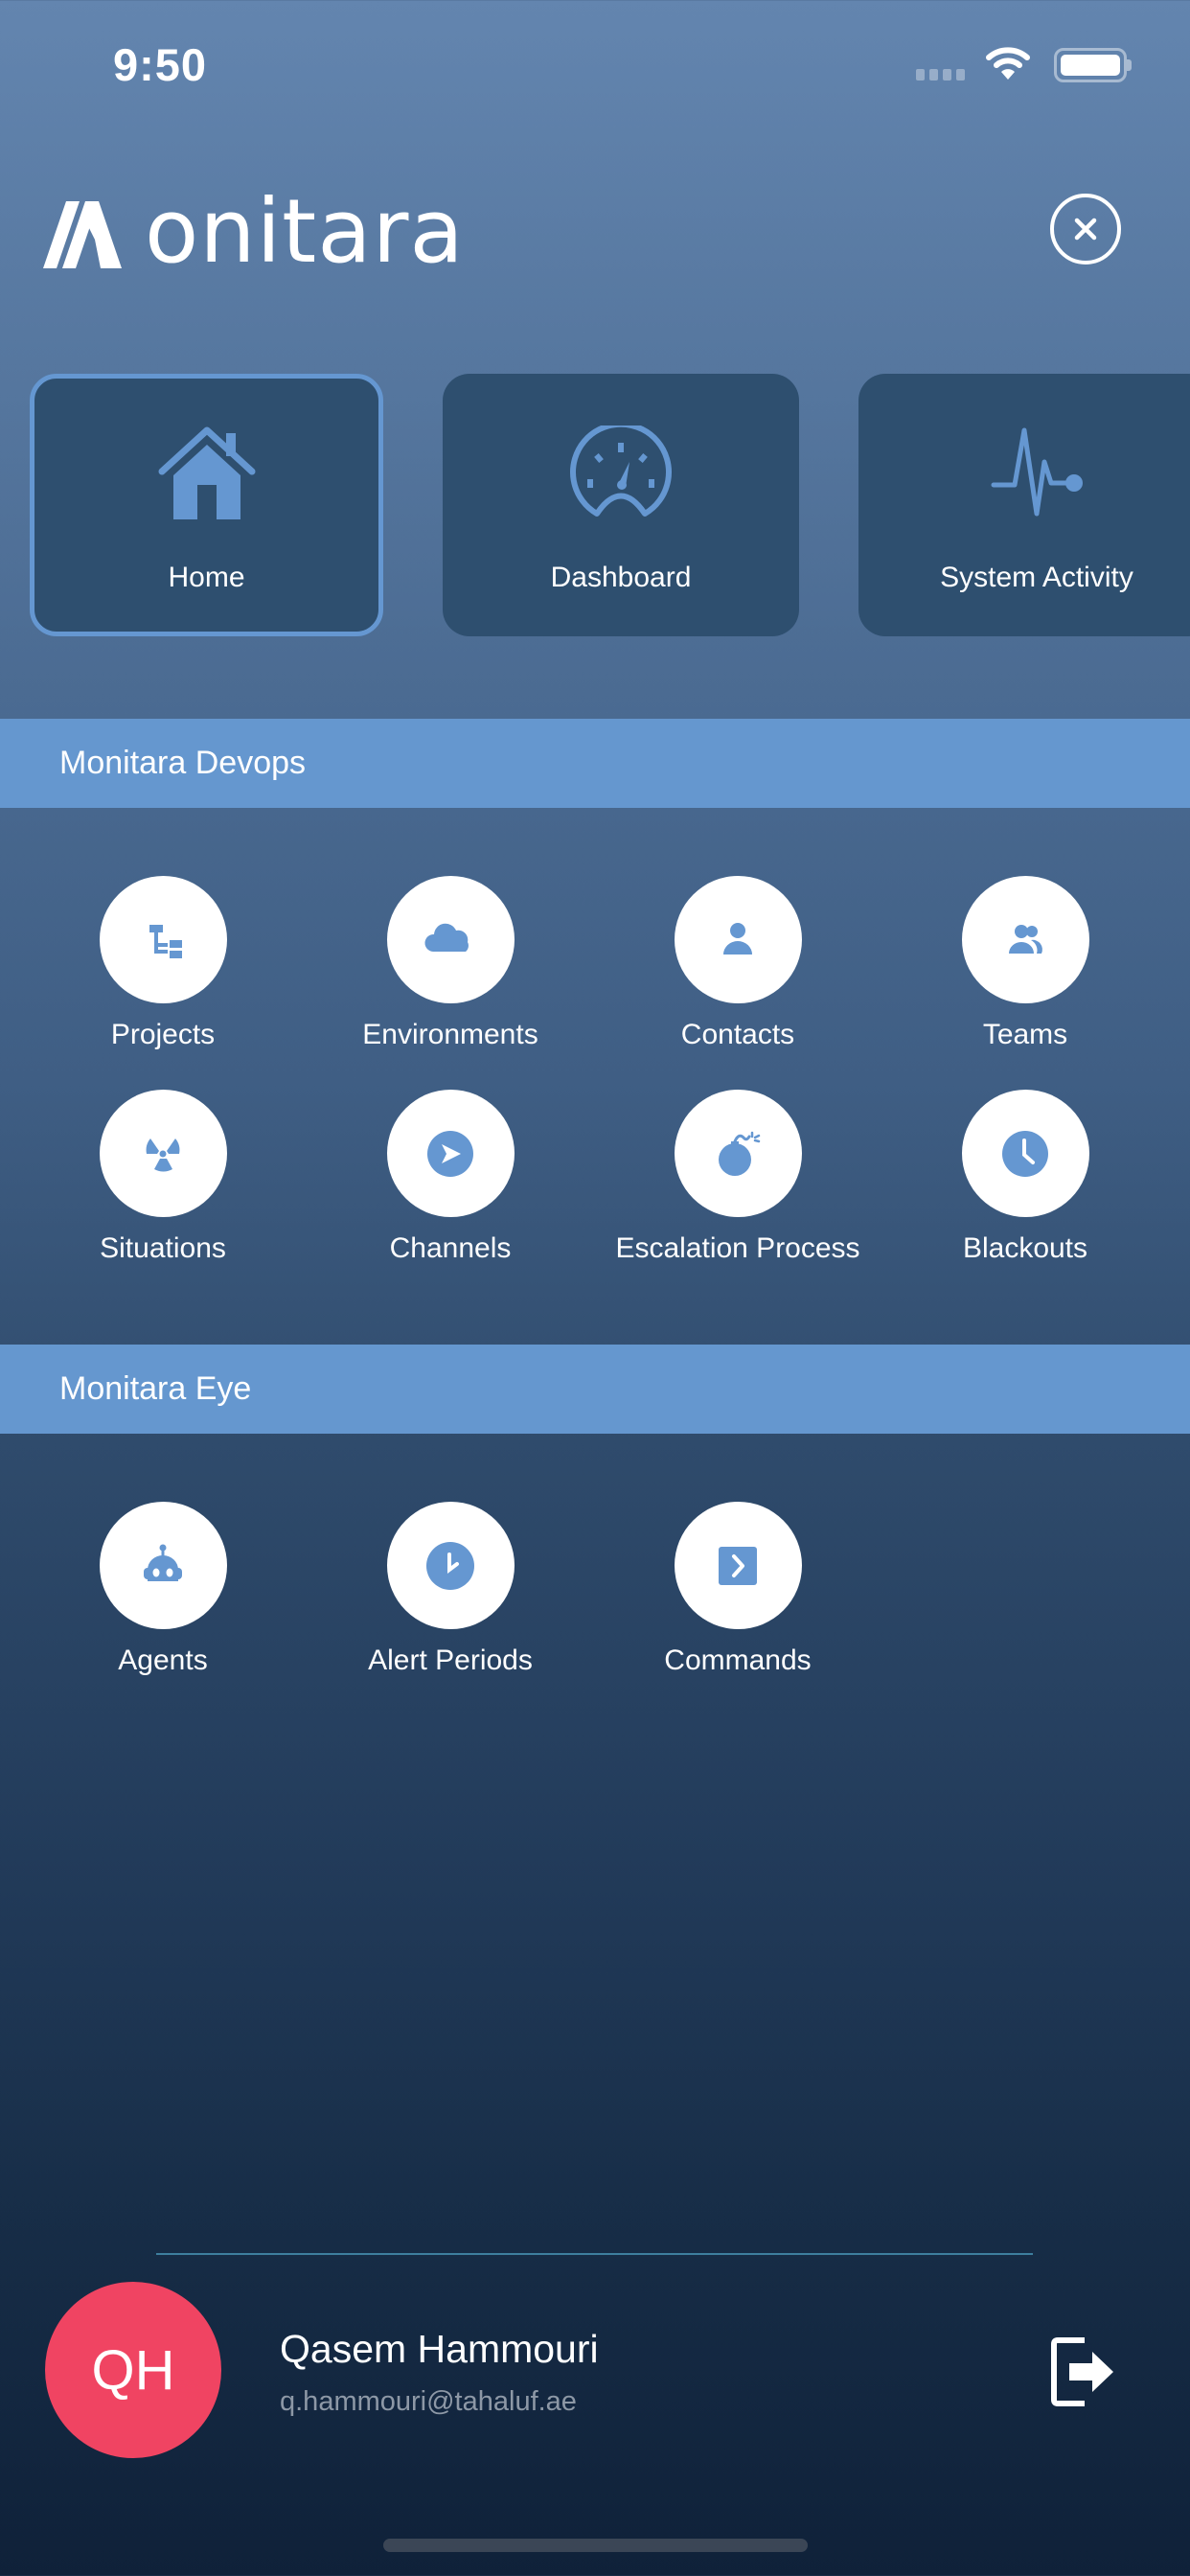 This screenshot has width=1190, height=2576. Describe the element at coordinates (738, 1034) in the screenshot. I see `menu-item-label: Contacts` at that location.